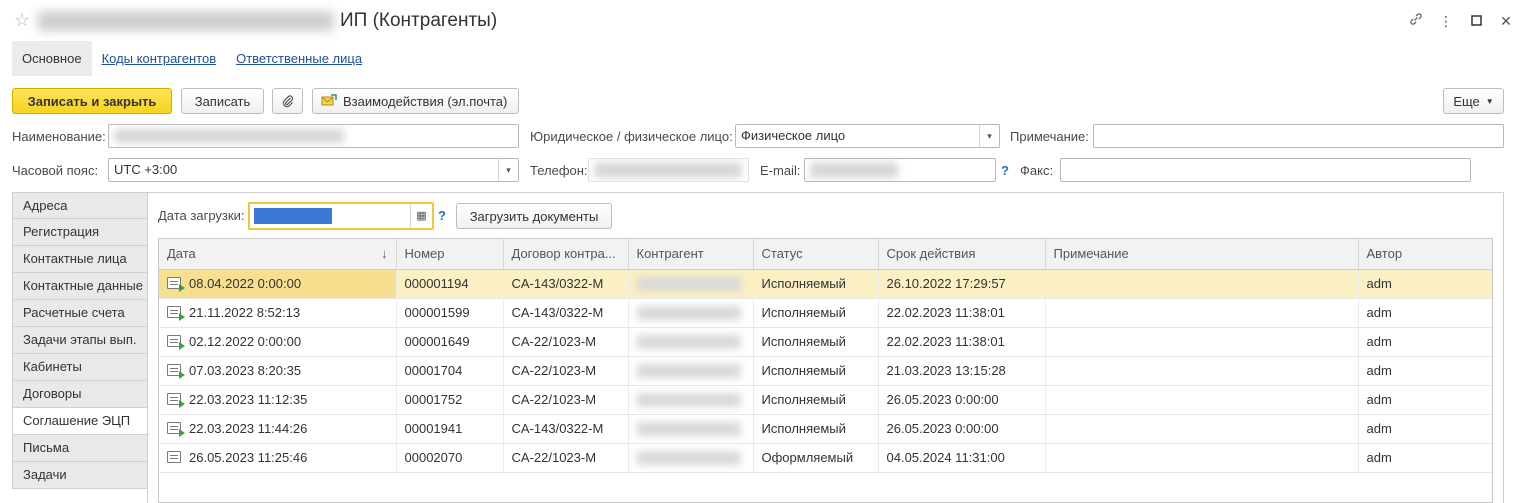 This screenshot has width=1525, height=503. Describe the element at coordinates (450, 254) in the screenshot. I see `column-header-number: Номер` at that location.